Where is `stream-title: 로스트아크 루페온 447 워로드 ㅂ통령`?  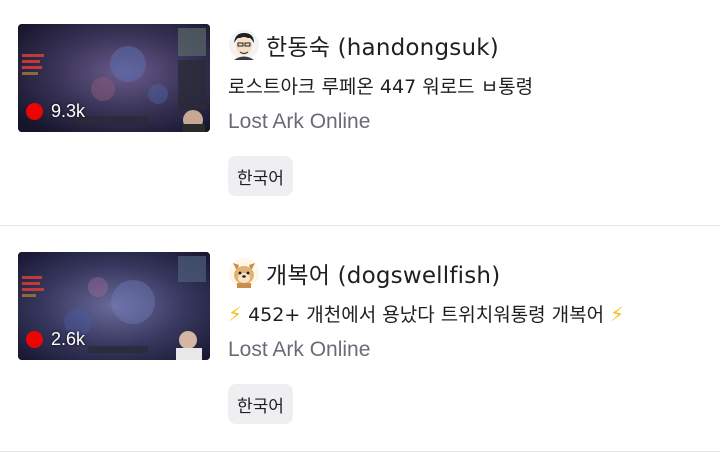 stream-title: 로스트아크 루페온 447 워로드 ㅂ통령 is located at coordinates (380, 85).